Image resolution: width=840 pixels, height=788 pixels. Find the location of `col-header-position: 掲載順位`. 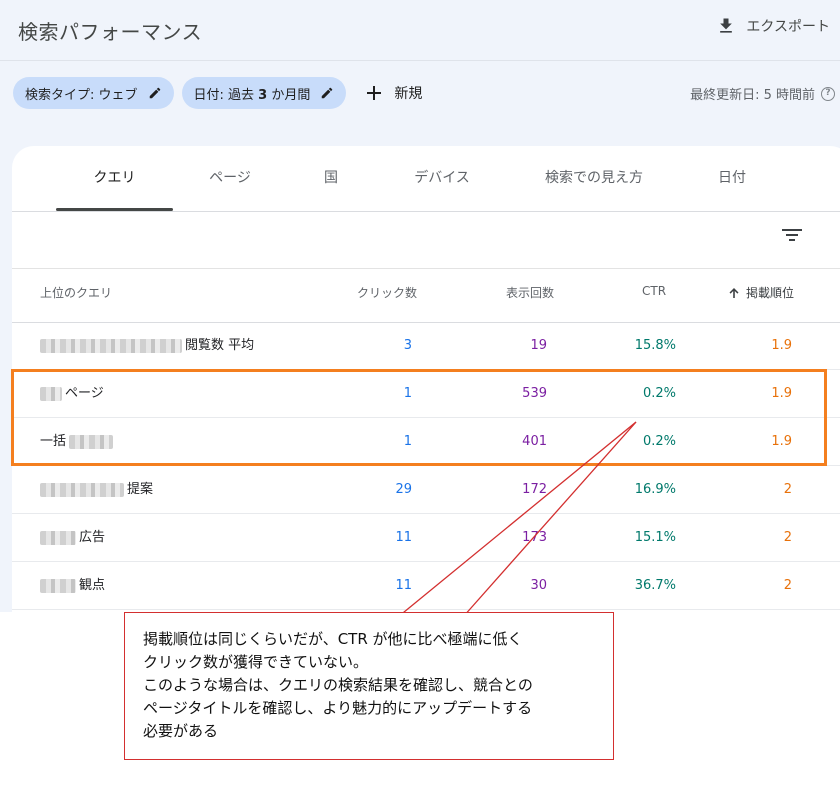

col-header-position: 掲載順位 is located at coordinates (761, 292).